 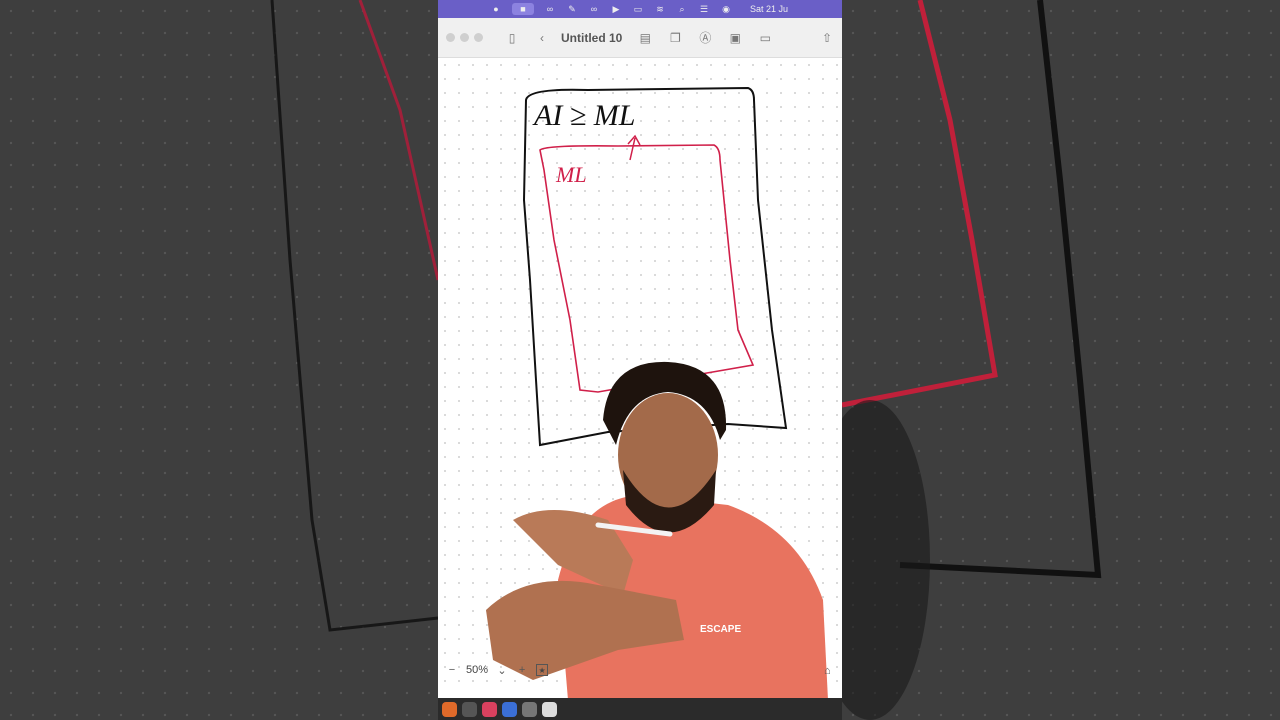 What do you see at coordinates (449, 709) in the screenshot?
I see `dock-app-infuse-icon` at bounding box center [449, 709].